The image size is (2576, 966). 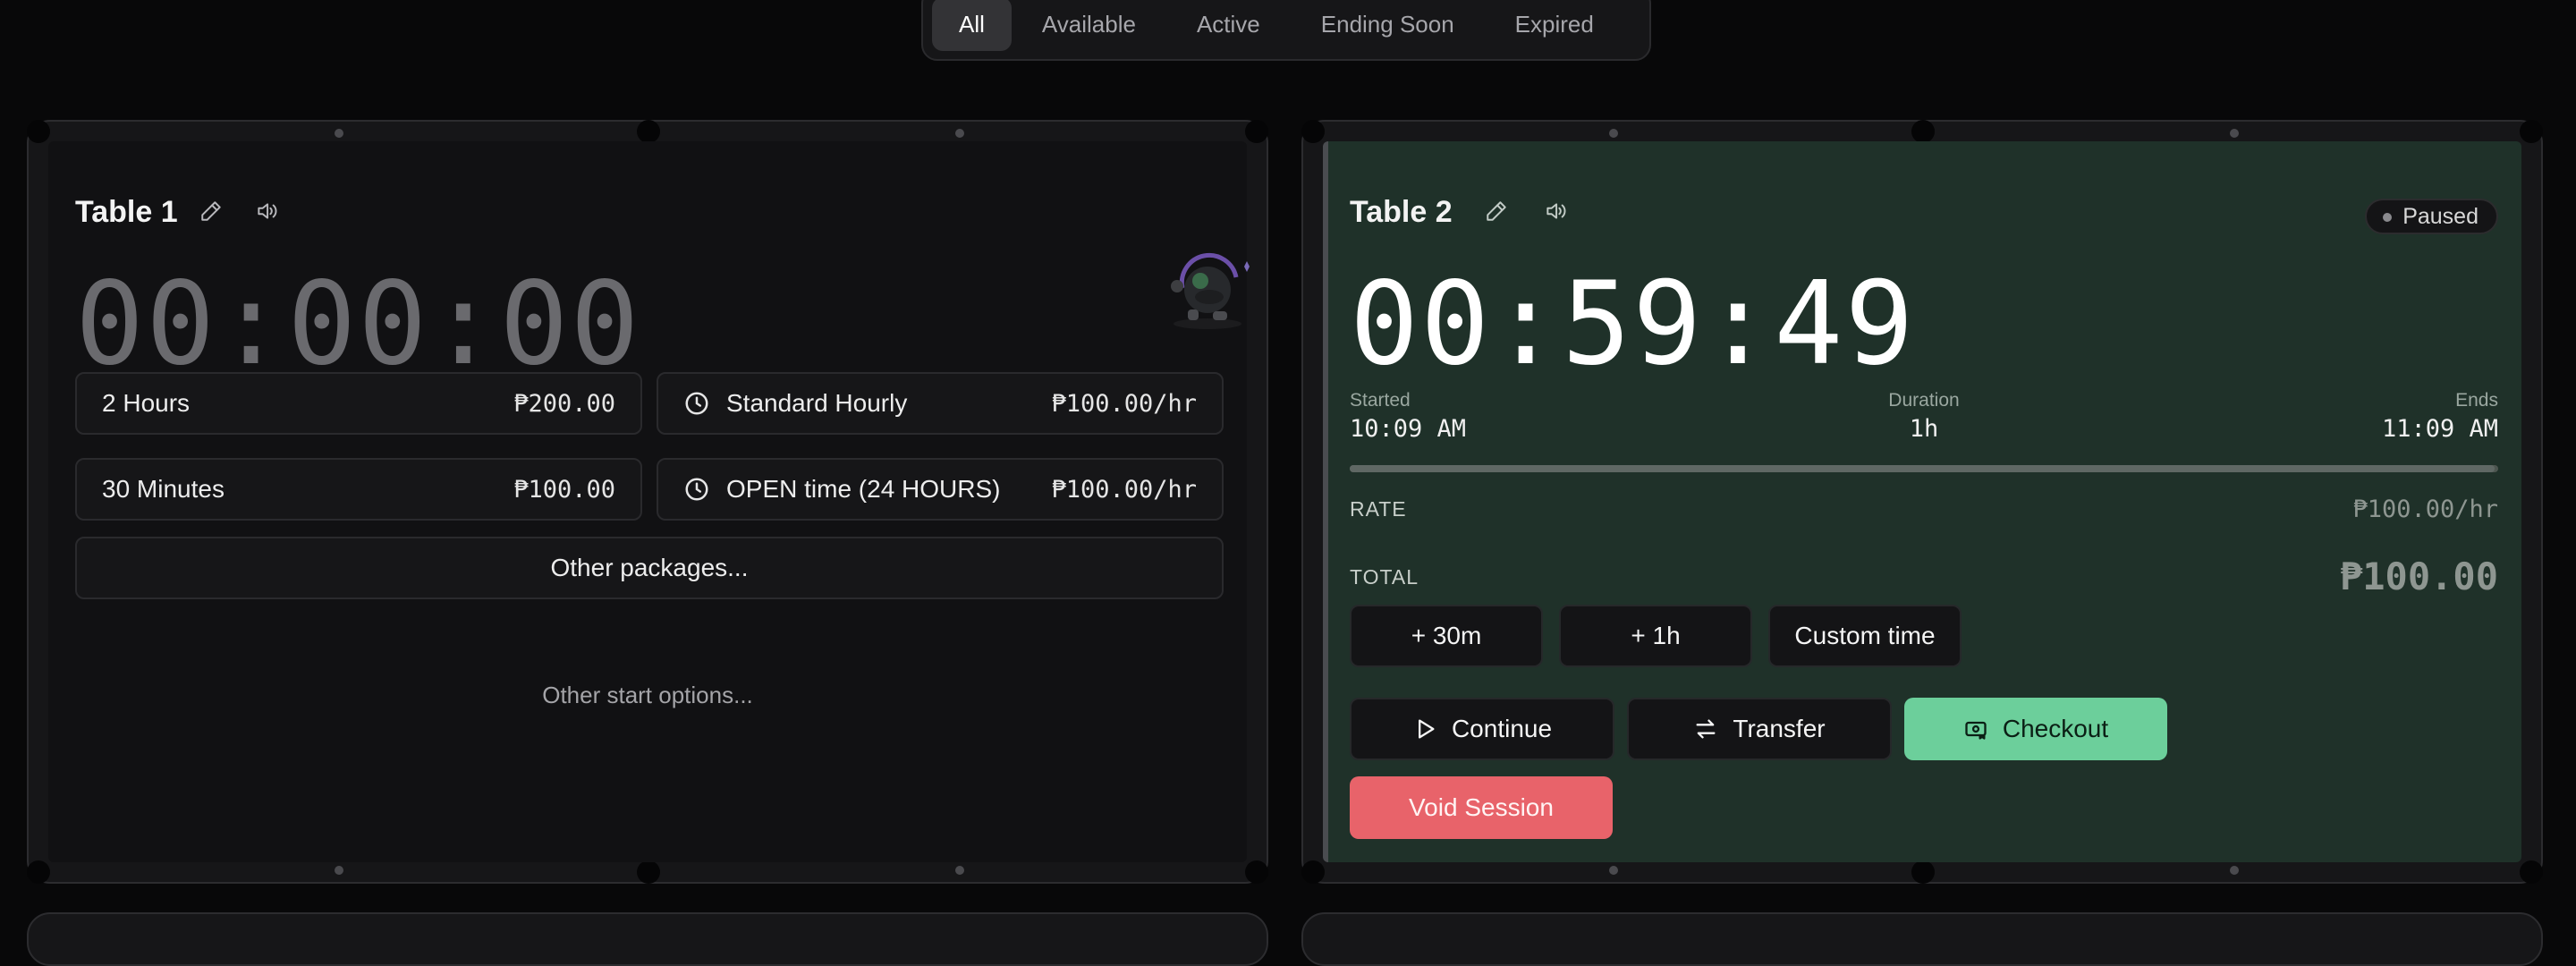 I want to click on tab-active: Active, so click(x=1228, y=25).